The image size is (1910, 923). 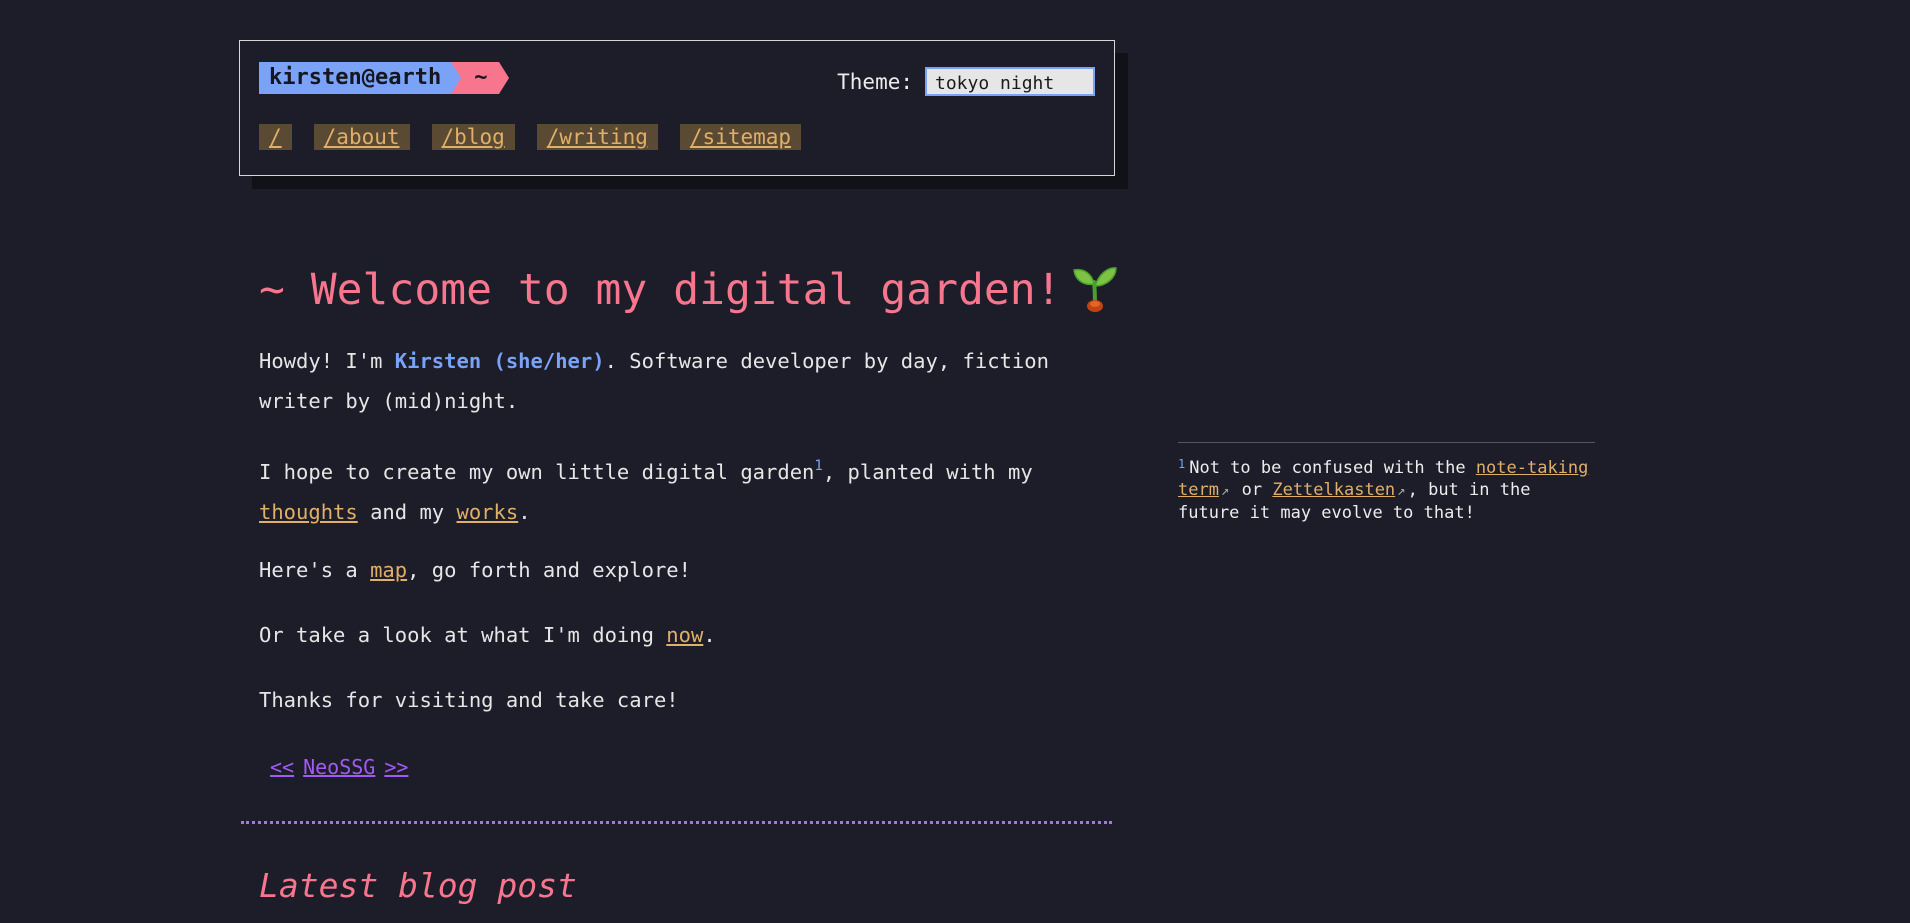 What do you see at coordinates (530, 137) in the screenshot?
I see `main-nav: / /about /blog /writing /sitemap` at bounding box center [530, 137].